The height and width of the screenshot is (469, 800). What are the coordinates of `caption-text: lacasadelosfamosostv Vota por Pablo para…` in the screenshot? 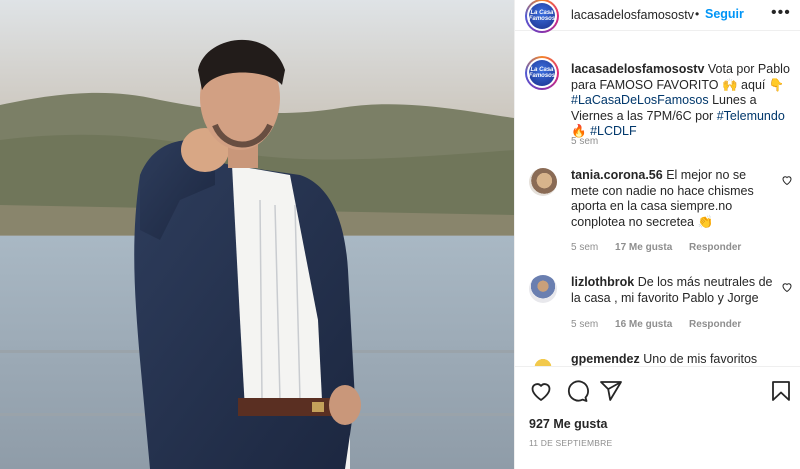 It's located at (683, 101).